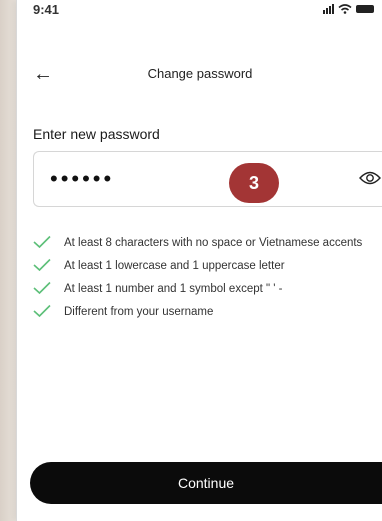 This screenshot has width=382, height=521. What do you see at coordinates (254, 183) in the screenshot?
I see `annotation-badge: 3` at bounding box center [254, 183].